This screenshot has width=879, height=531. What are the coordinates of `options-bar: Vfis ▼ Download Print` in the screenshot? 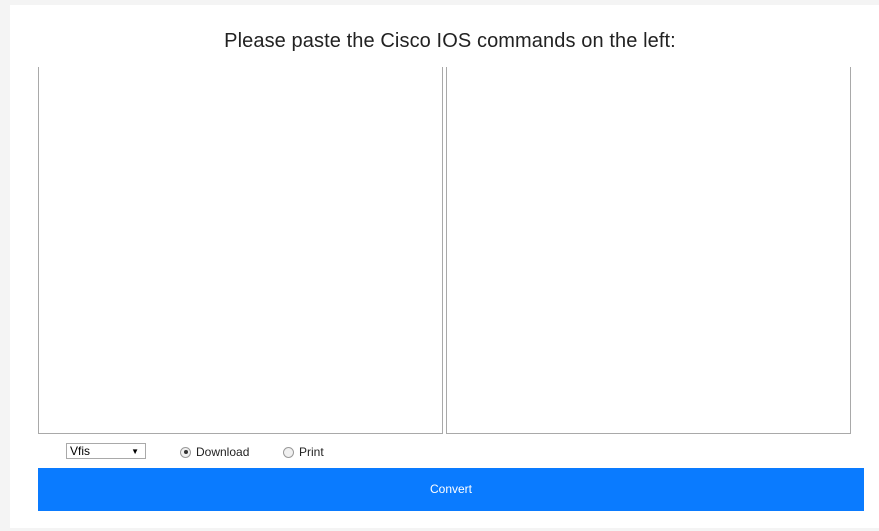 It's located at (439, 452).